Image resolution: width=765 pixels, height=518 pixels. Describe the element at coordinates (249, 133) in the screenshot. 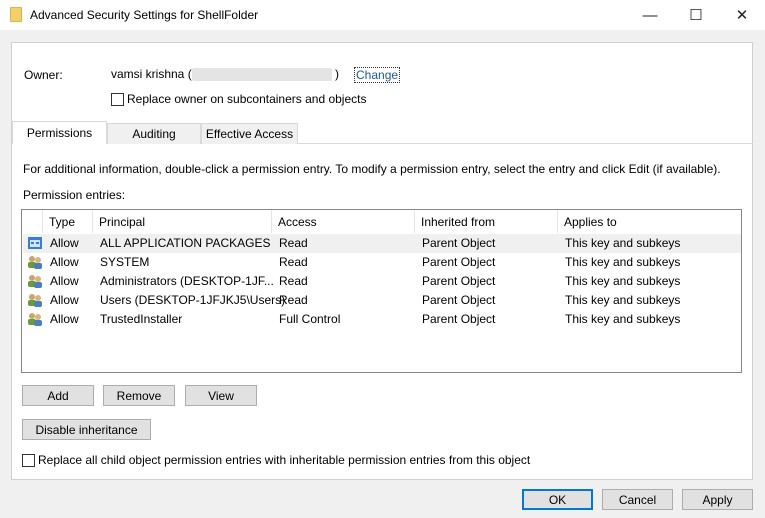

I see `tab-effective-access: Effective Access` at that location.